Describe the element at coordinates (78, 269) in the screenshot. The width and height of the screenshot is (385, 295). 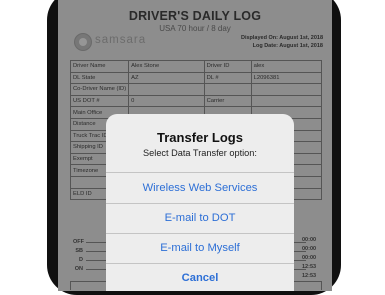
I see `status-on-label: ON` at that location.